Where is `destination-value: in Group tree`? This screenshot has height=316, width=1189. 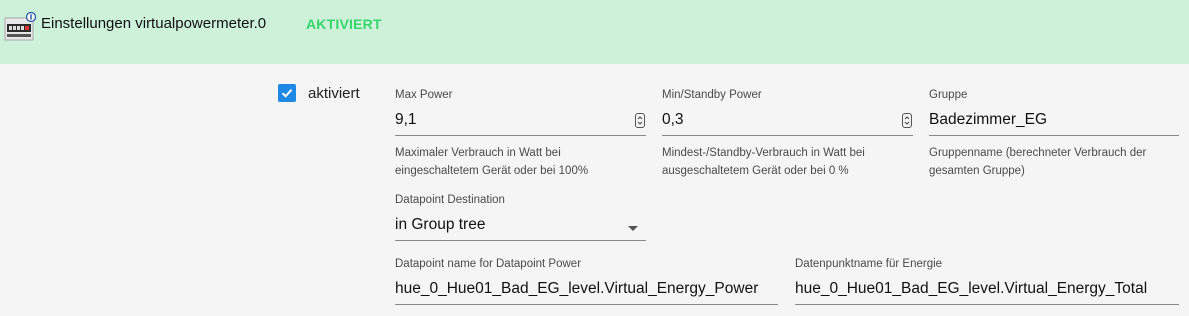
destination-value: in Group tree is located at coordinates (440, 224).